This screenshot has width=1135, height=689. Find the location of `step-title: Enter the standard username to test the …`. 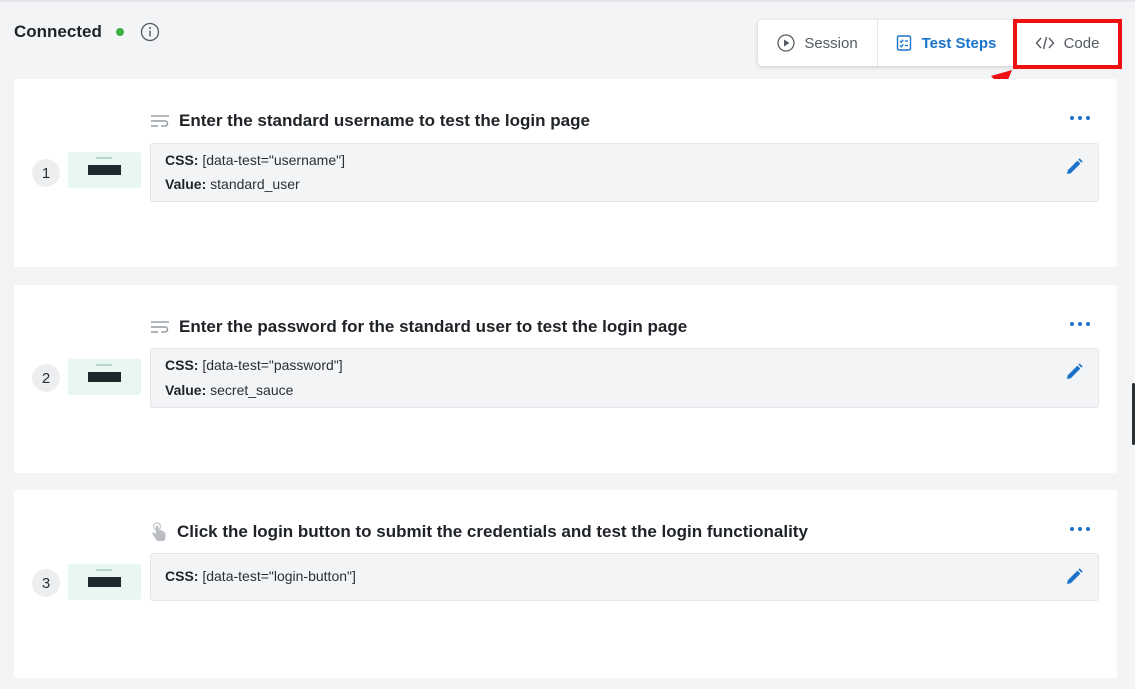

step-title: Enter the standard username to test the … is located at coordinates (370, 121).